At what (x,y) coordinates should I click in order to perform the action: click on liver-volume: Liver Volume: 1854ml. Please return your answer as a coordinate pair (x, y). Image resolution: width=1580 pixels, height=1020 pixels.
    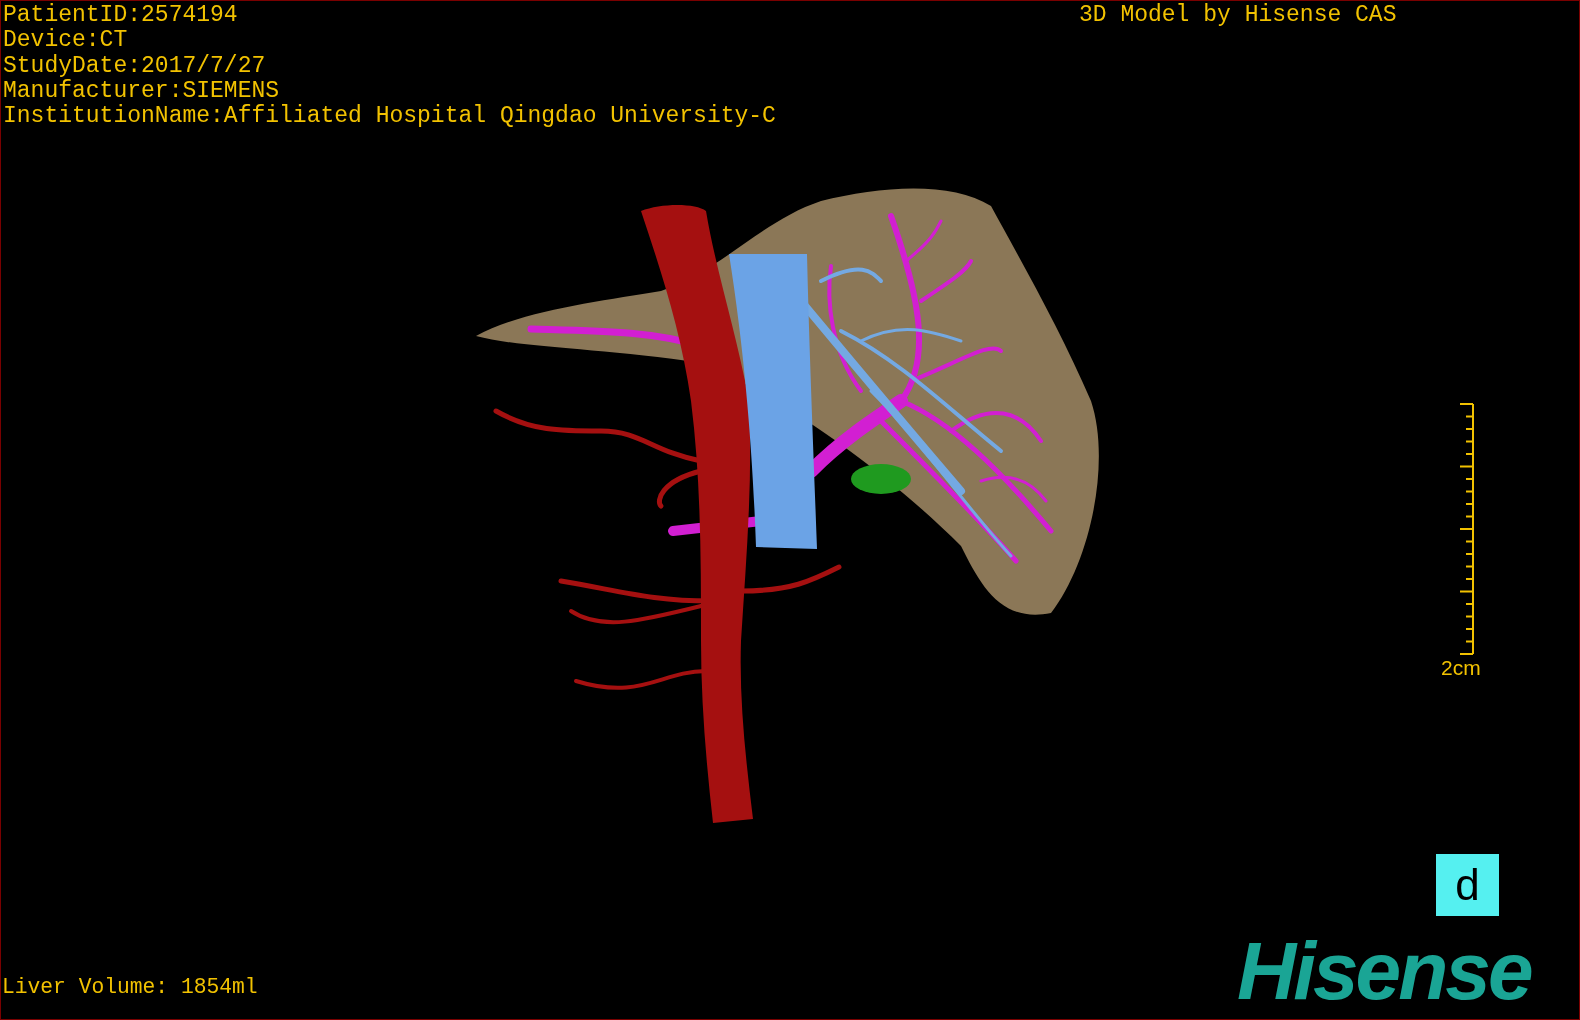
    Looking at the image, I should click on (130, 987).